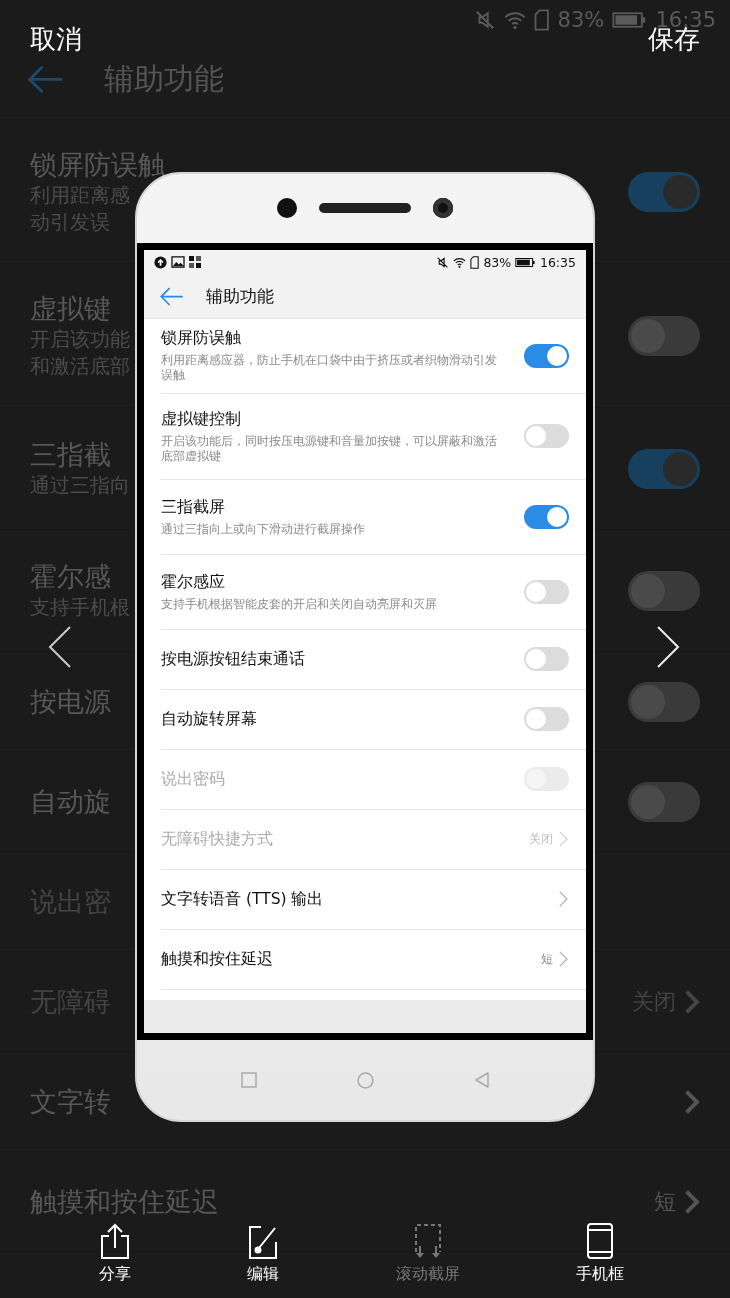 The height and width of the screenshot is (1298, 730). Describe the element at coordinates (193, 507) in the screenshot. I see `setting-title: 三指截屏` at that location.